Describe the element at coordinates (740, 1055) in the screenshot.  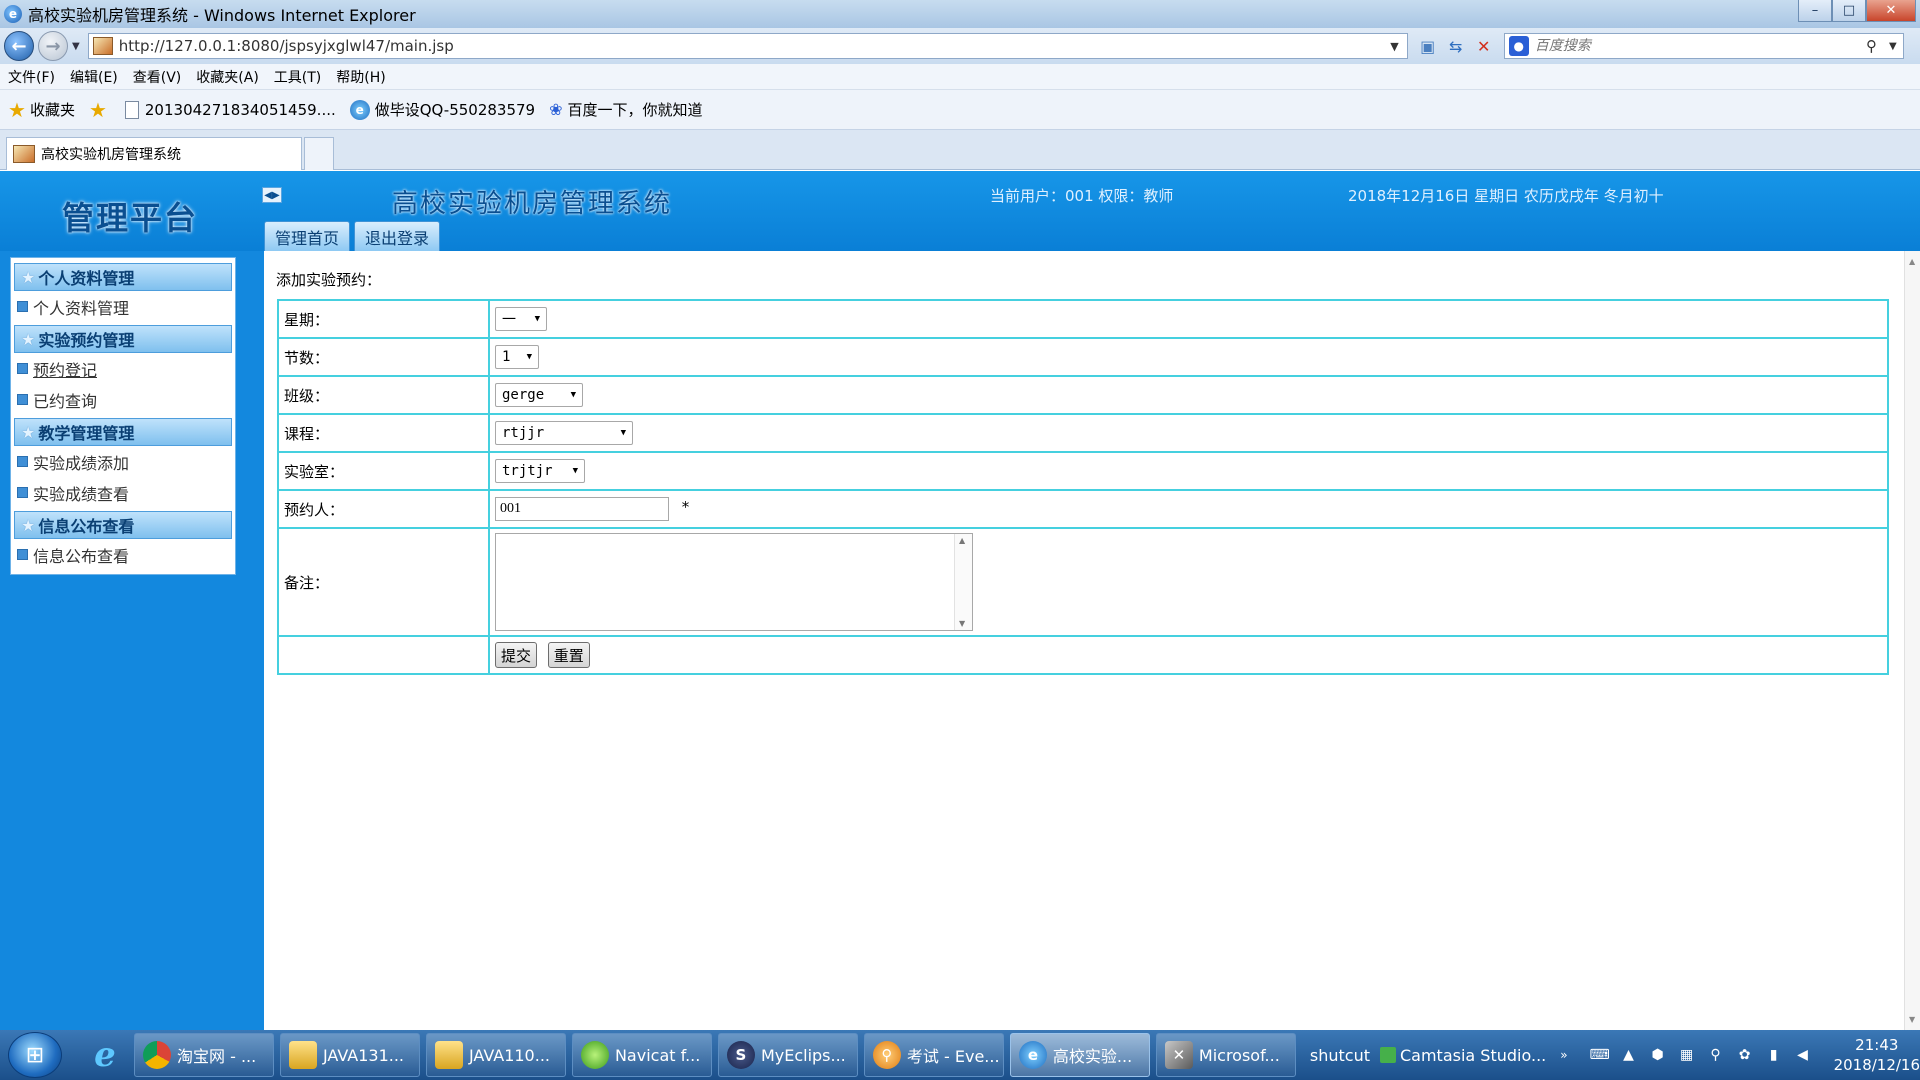
I see `eclipse-icon: S` at that location.